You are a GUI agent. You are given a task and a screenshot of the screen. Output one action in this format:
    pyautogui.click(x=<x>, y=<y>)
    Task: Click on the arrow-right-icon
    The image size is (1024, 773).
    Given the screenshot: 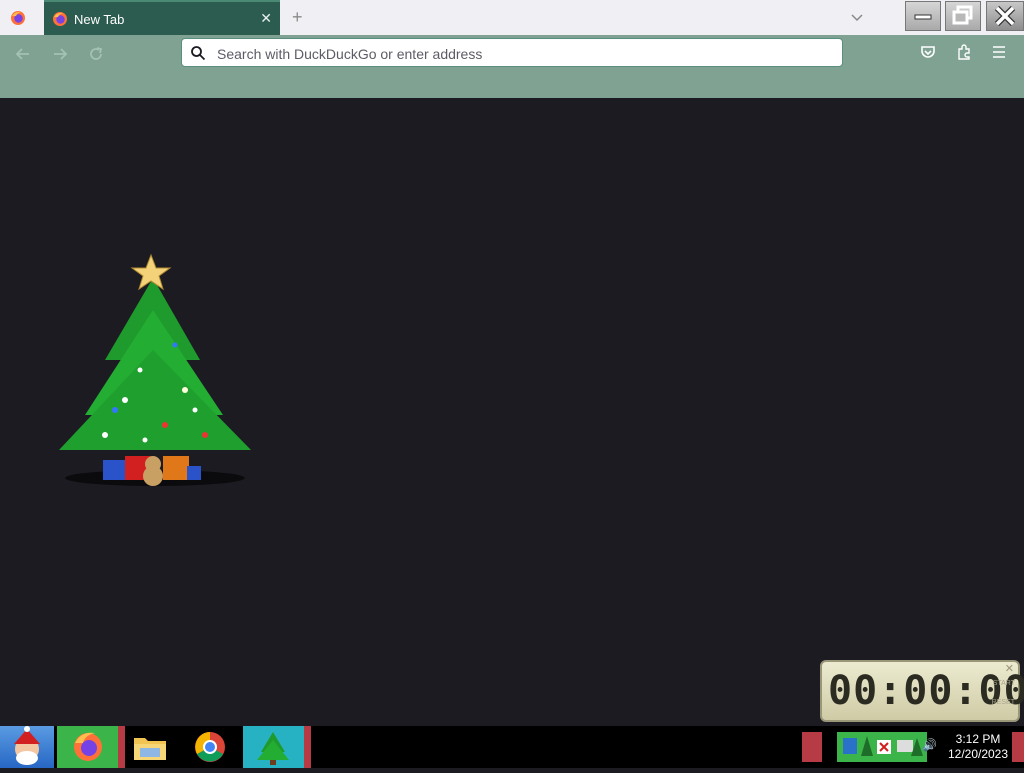 What is the action you would take?
    pyautogui.click(x=60, y=54)
    